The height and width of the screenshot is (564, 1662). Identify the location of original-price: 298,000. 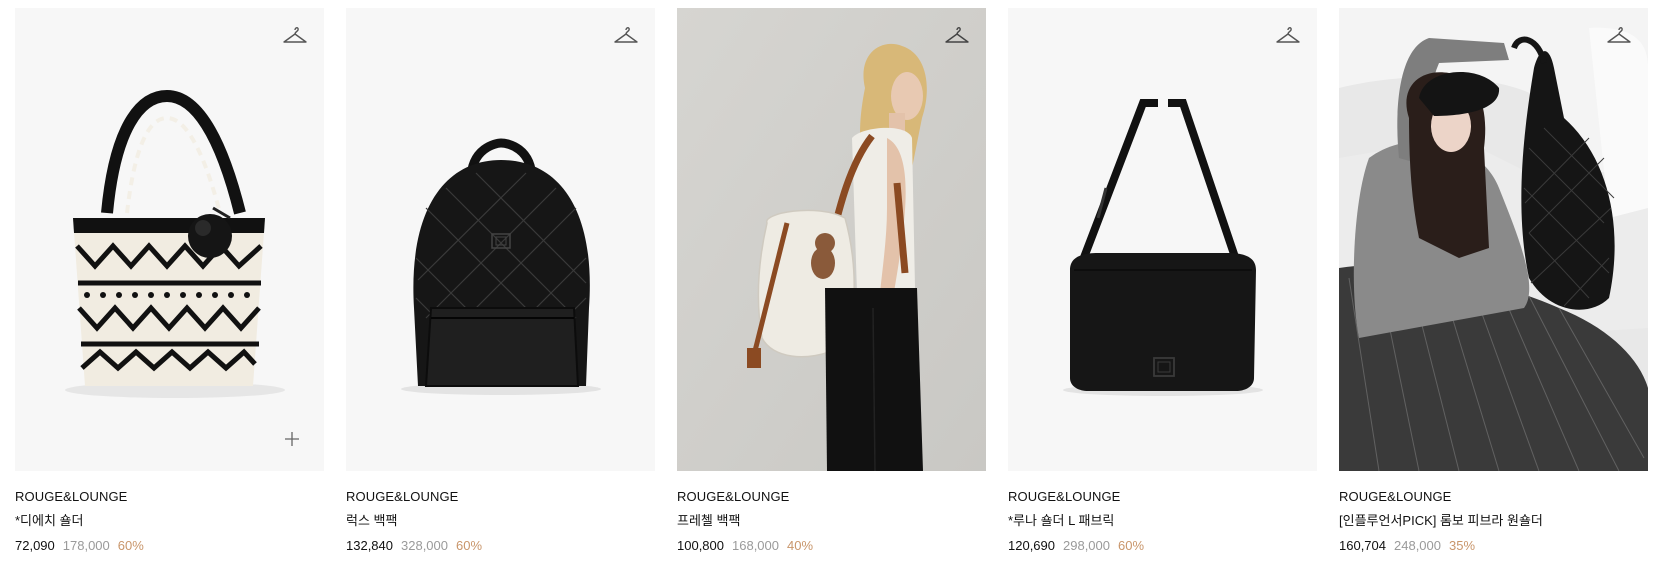
(1086, 545).